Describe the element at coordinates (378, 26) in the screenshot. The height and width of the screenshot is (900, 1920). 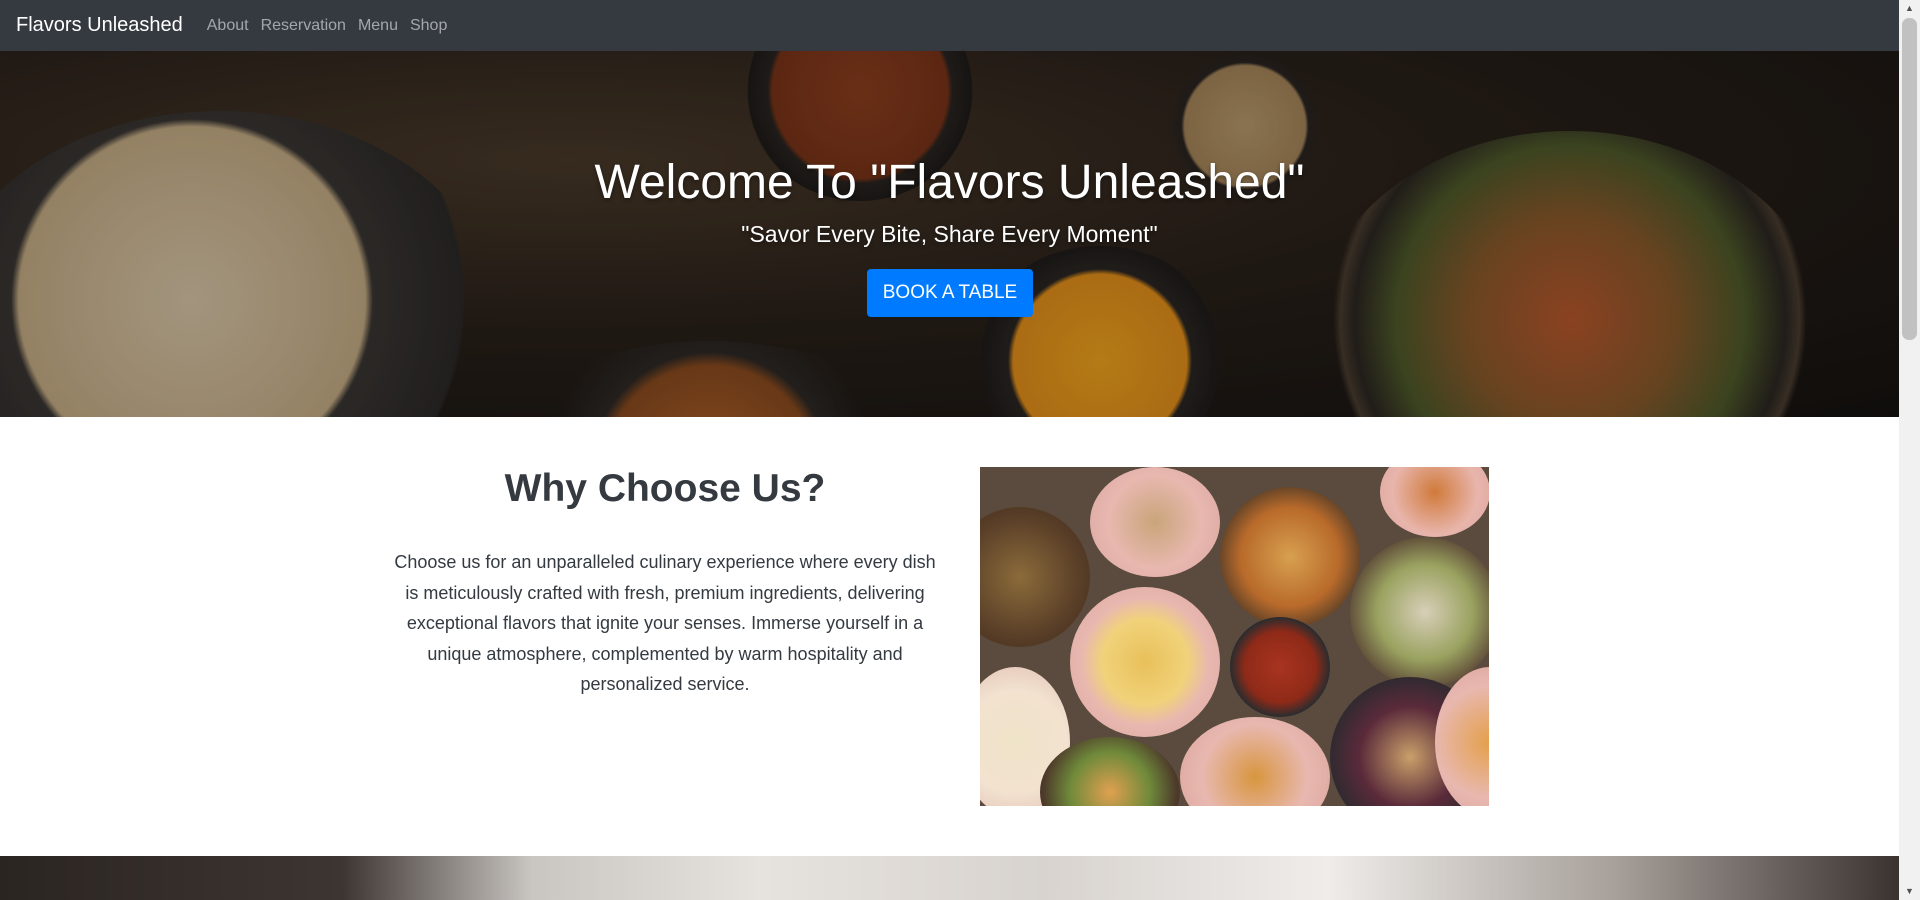
I see `nav-link-menu: Menu` at that location.